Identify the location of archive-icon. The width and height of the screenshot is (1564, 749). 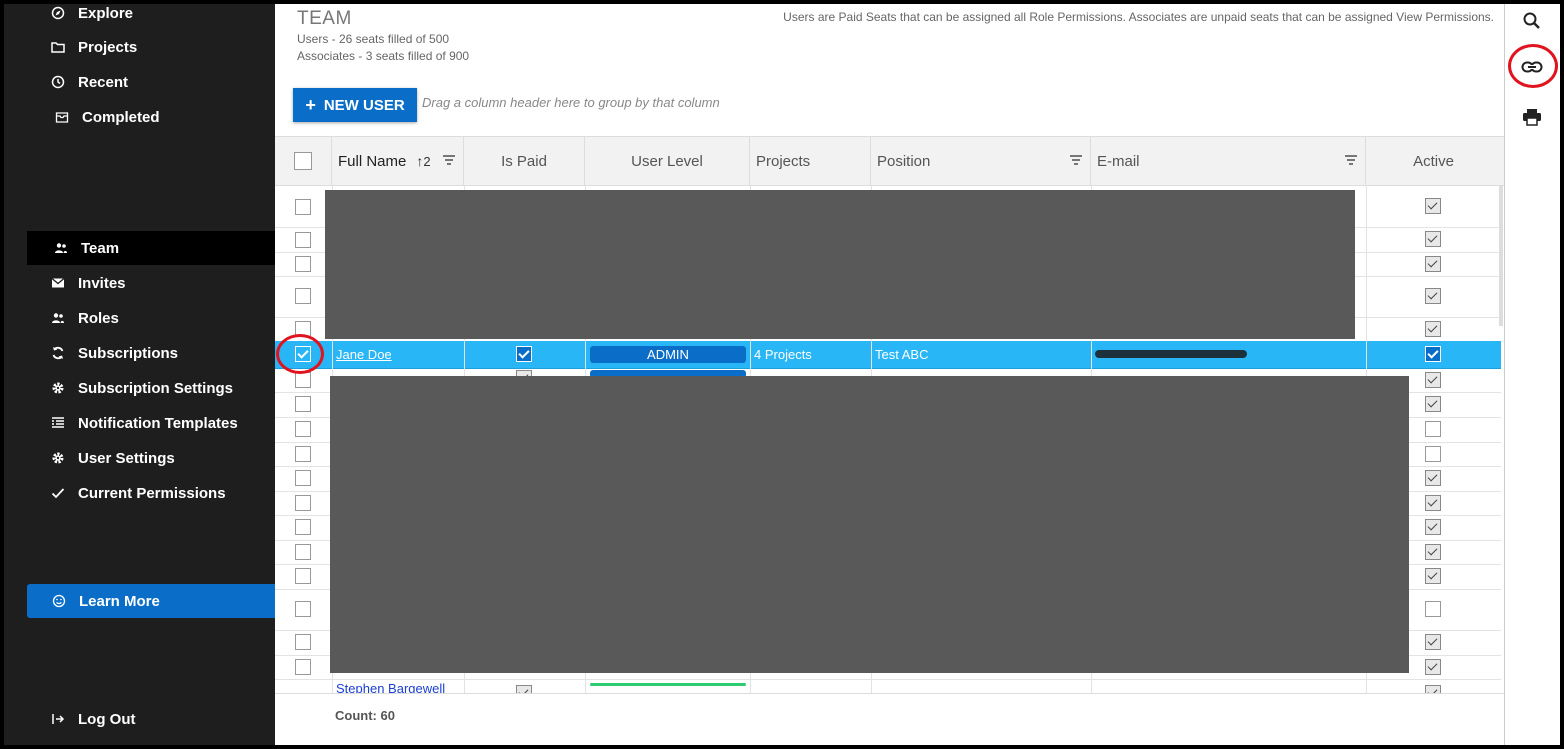
(62, 117).